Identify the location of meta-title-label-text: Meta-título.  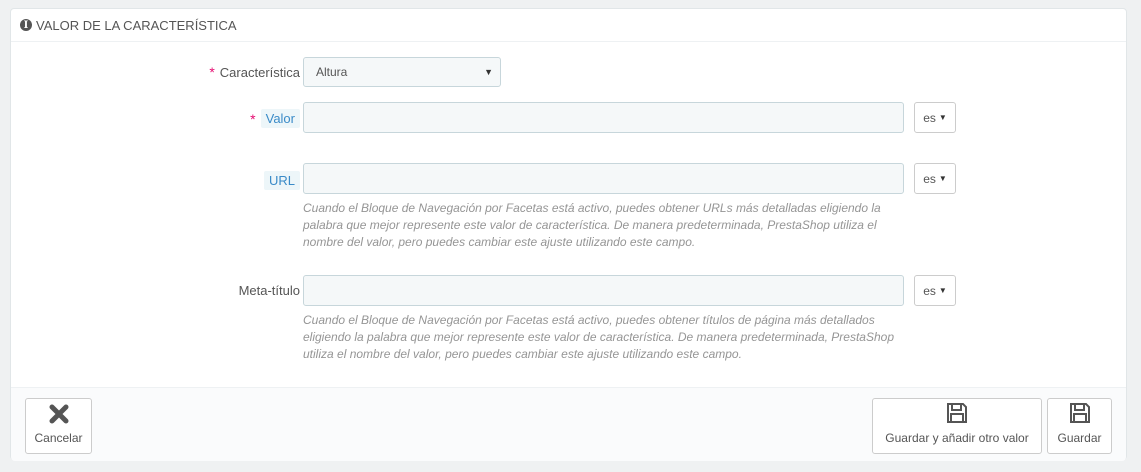
(269, 290).